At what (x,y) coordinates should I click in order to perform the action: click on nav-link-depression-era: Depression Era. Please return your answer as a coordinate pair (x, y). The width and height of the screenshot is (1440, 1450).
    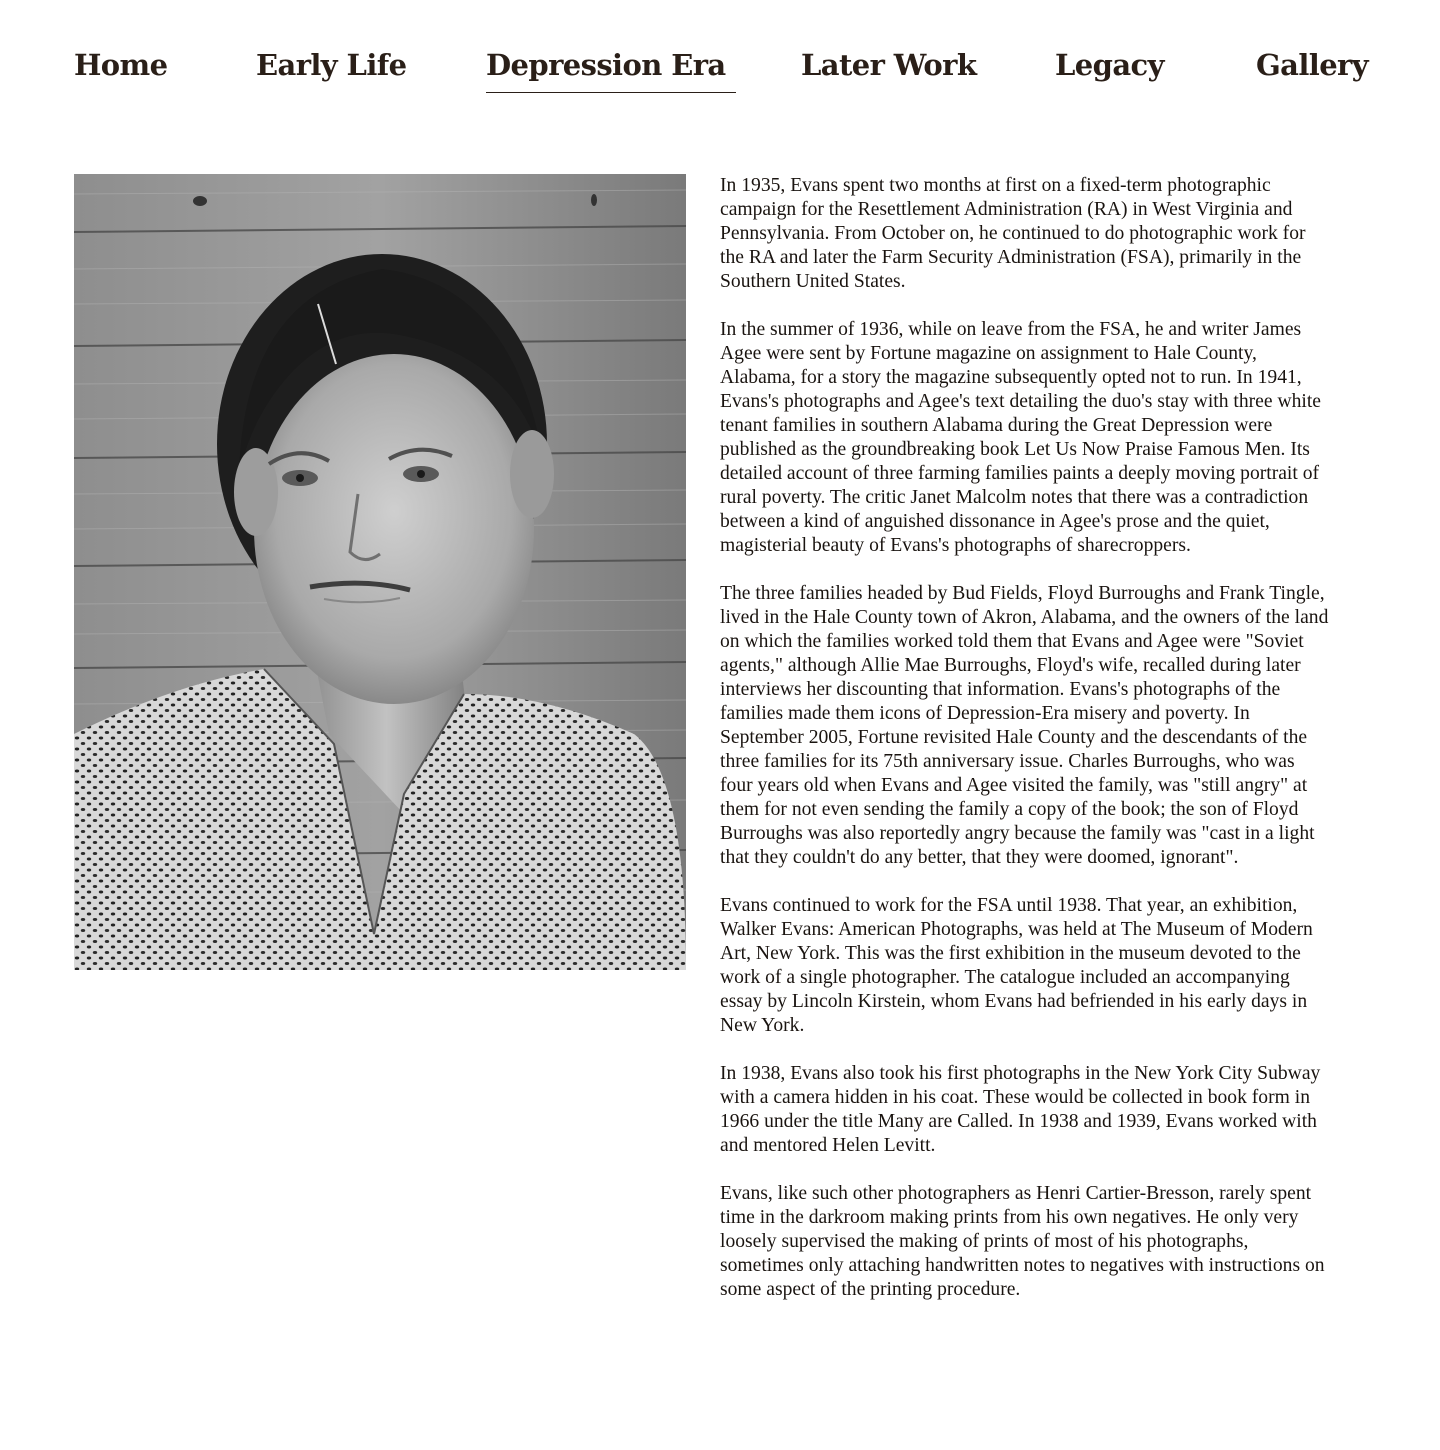
    Looking at the image, I should click on (611, 68).